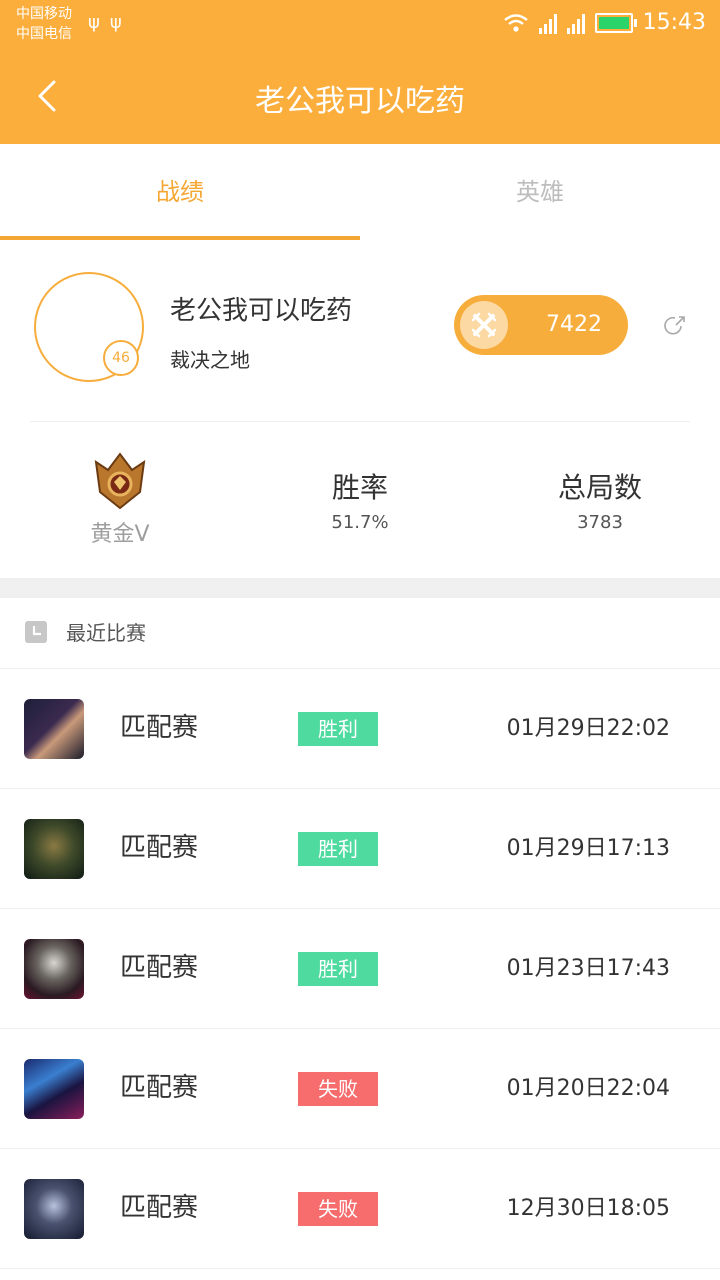 Image resolution: width=720 pixels, height=1280 pixels. I want to click on top-bar: 中国移动 中国电信 ψψ 15:43 老公我可以吃药, so click(360, 72).